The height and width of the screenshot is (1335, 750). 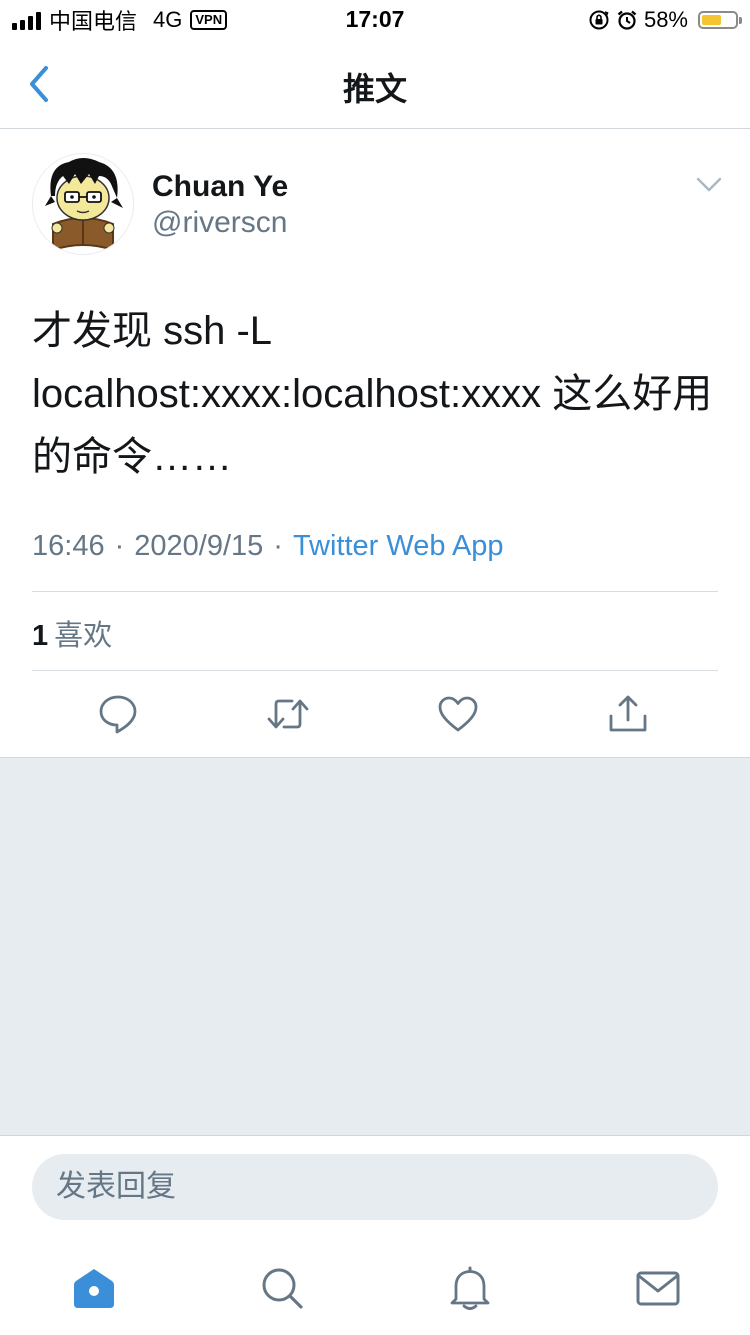 I want to click on tweet-date: 2020/9/15, so click(x=199, y=546).